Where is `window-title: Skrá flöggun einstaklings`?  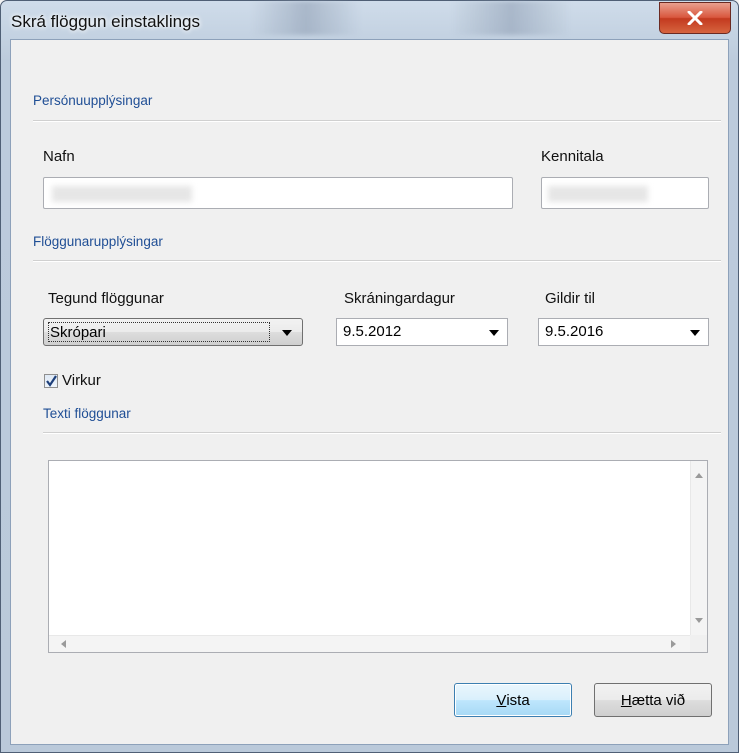
window-title: Skrá flöggun einstaklings is located at coordinates (106, 21).